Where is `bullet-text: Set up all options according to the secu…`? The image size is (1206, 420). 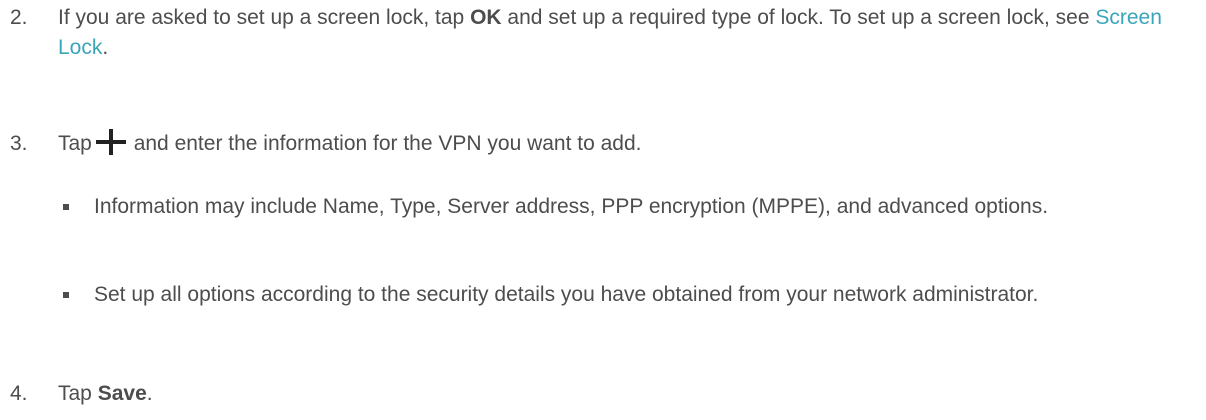
bullet-text: Set up all options according to the secu… is located at coordinates (566, 294).